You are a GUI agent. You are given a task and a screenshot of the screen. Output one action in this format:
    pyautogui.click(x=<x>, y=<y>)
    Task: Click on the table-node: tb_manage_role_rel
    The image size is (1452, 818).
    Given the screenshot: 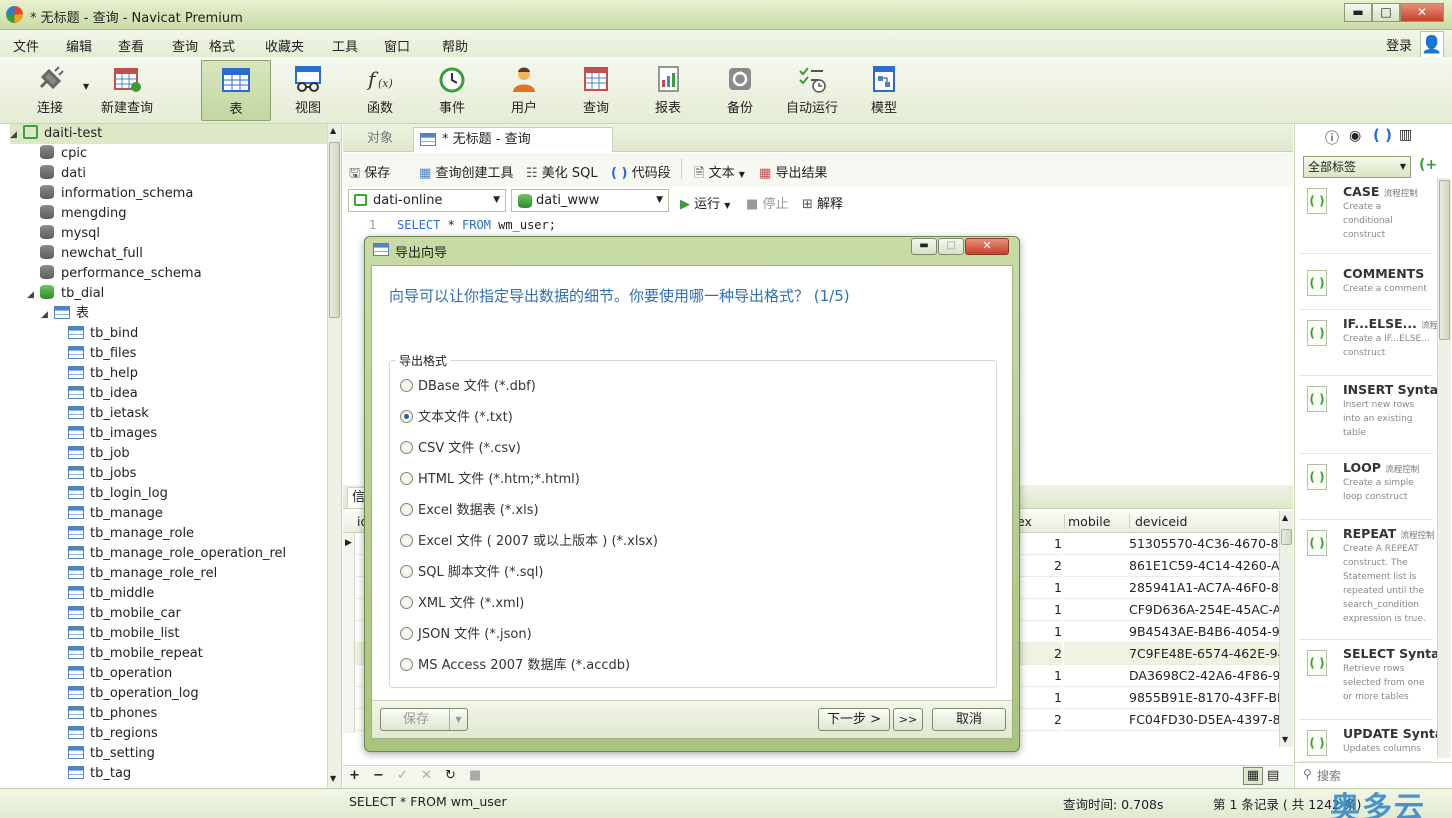 What is the action you would take?
    pyautogui.click(x=142, y=574)
    